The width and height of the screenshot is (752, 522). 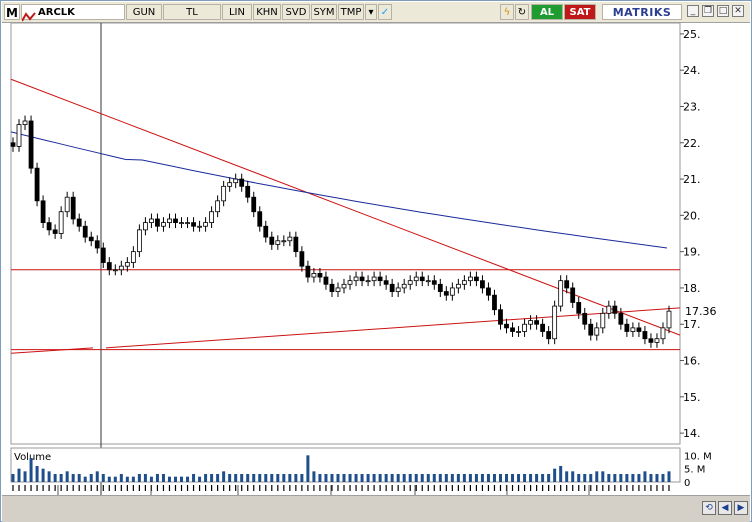 What do you see at coordinates (692, 324) in the screenshot?
I see `y-tick-label: 17.` at bounding box center [692, 324].